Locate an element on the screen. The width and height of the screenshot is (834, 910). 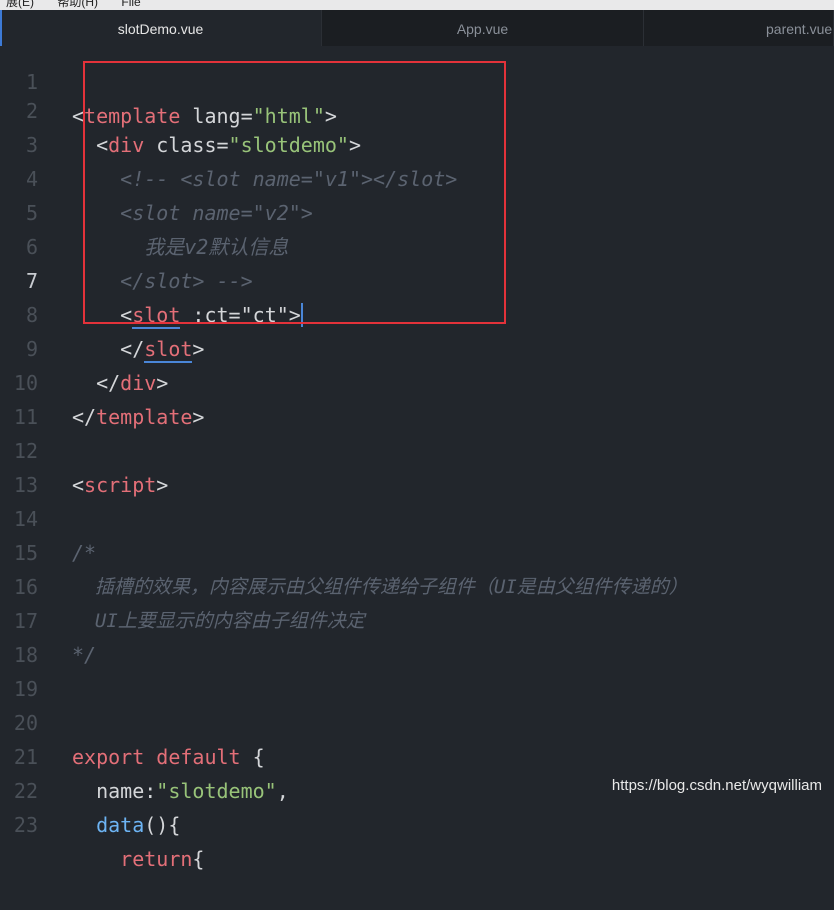
line-content: data(){ is located at coordinates (126, 825).